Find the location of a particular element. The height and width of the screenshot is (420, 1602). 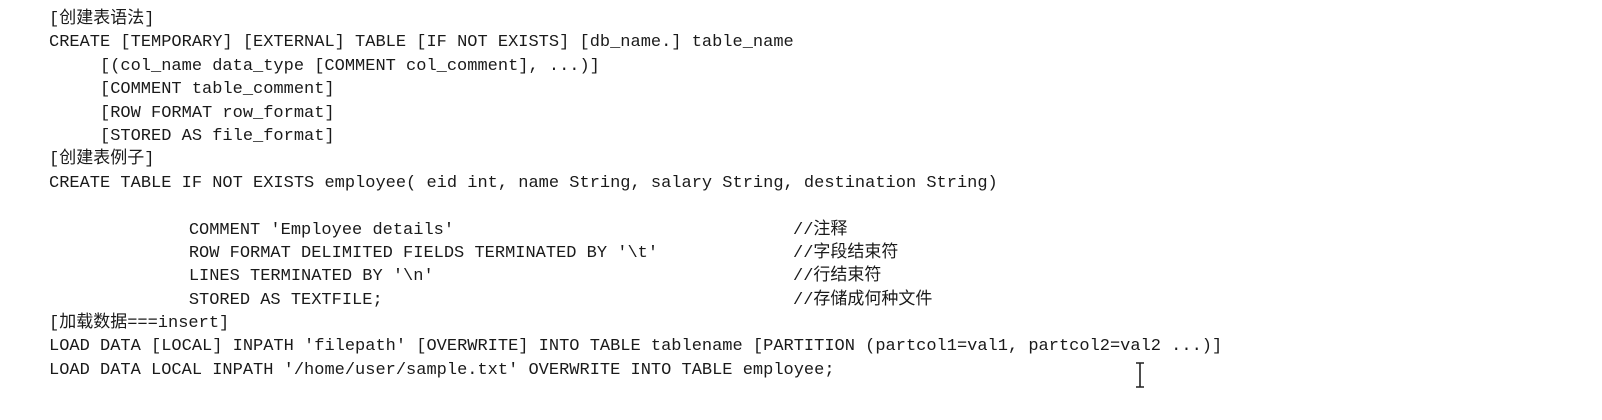

example-clause: LINES TERMINATED BY '\n'//行结束符 is located at coordinates (635, 264).